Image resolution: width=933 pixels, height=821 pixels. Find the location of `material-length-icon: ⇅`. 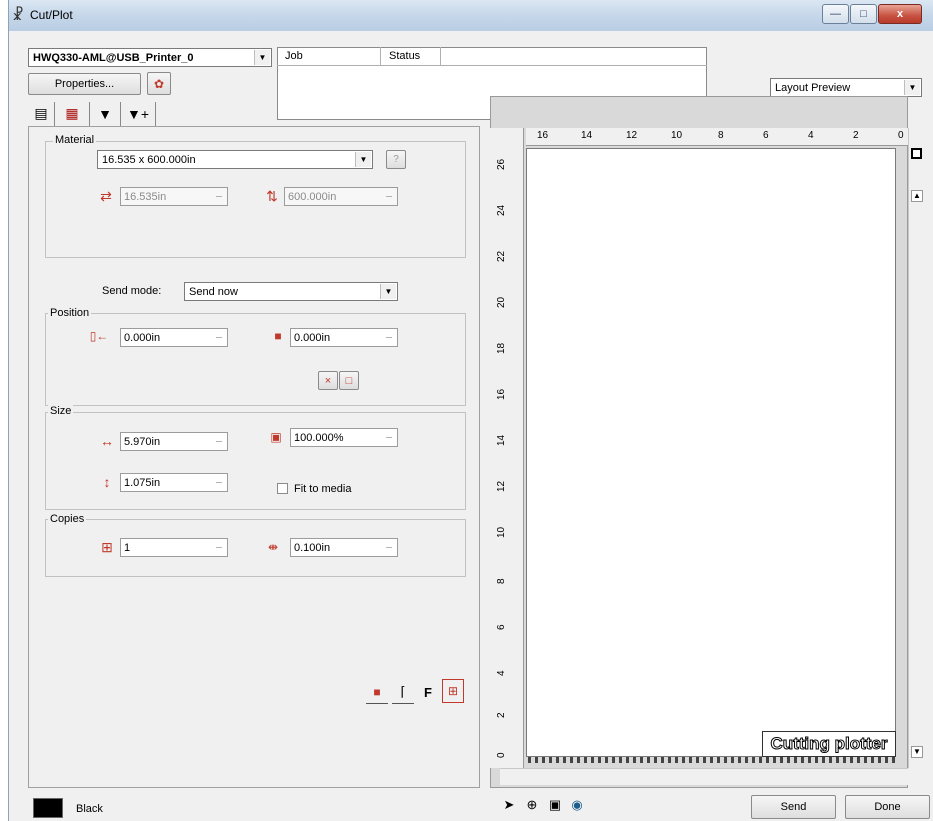

material-length-icon: ⇅ is located at coordinates (272, 195).